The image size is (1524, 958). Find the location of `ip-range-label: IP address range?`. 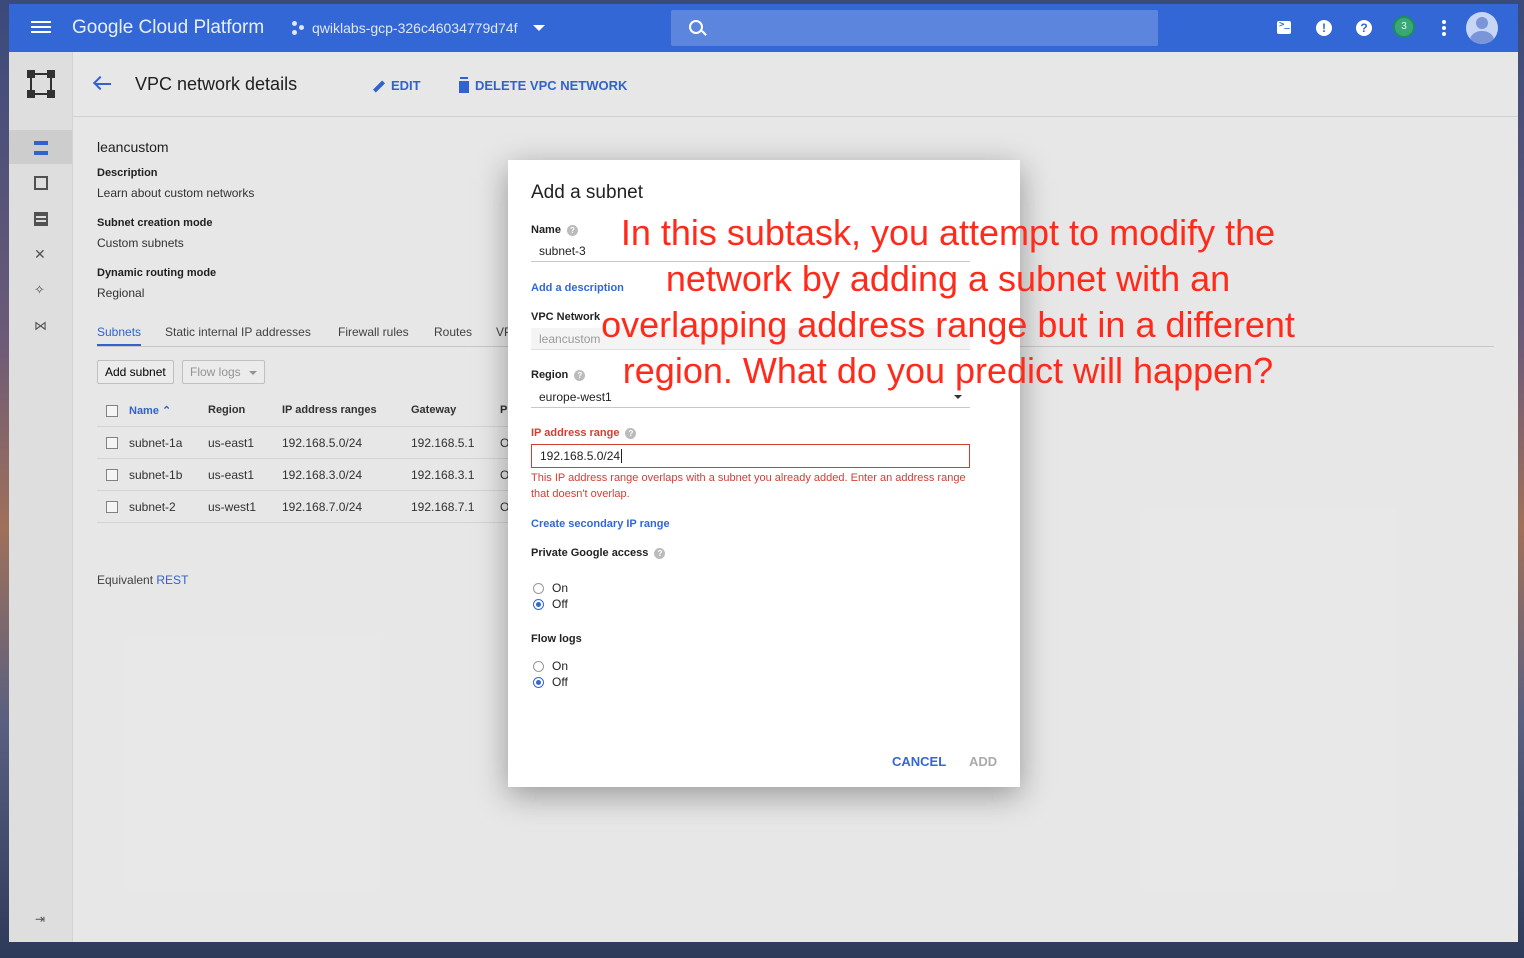

ip-range-label: IP address range? is located at coordinates (584, 433).